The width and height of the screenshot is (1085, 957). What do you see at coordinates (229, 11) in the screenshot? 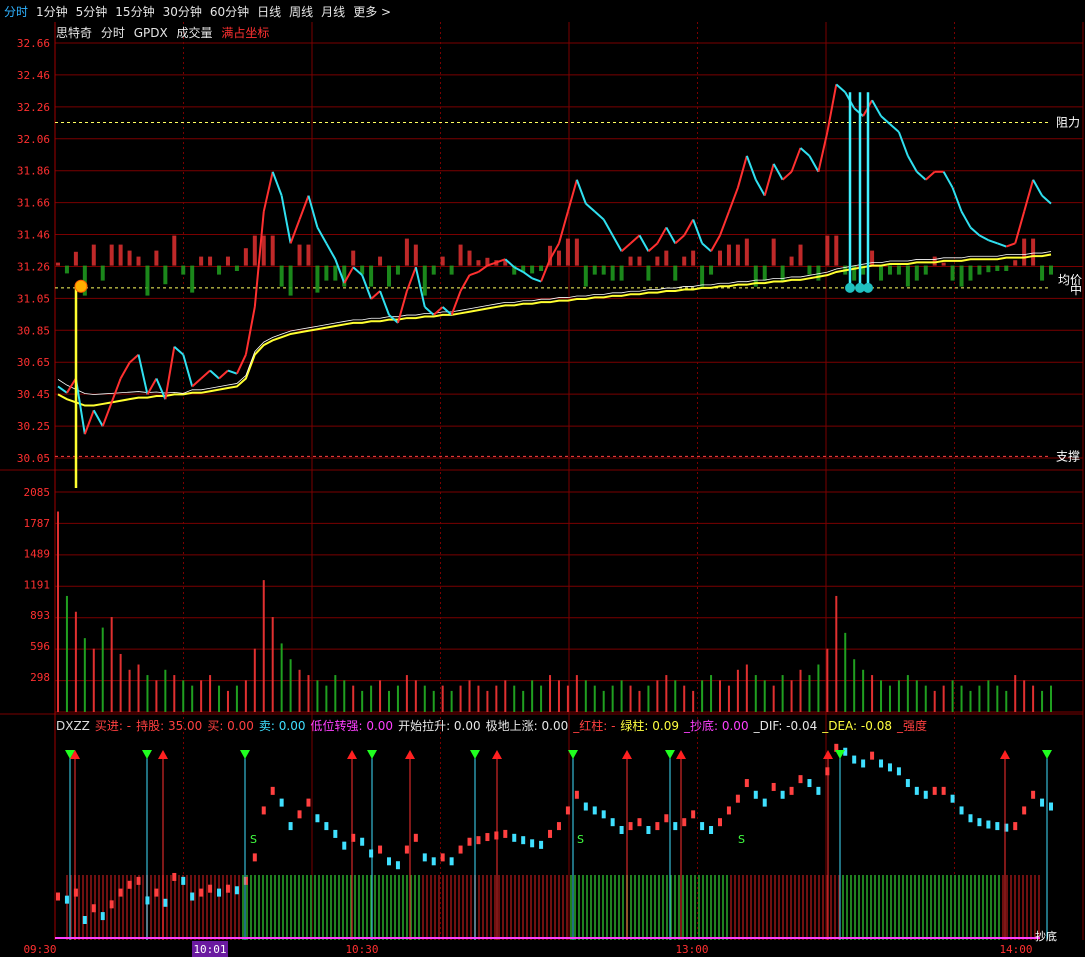
I see `period-tab-5: 60分钟` at bounding box center [229, 11].